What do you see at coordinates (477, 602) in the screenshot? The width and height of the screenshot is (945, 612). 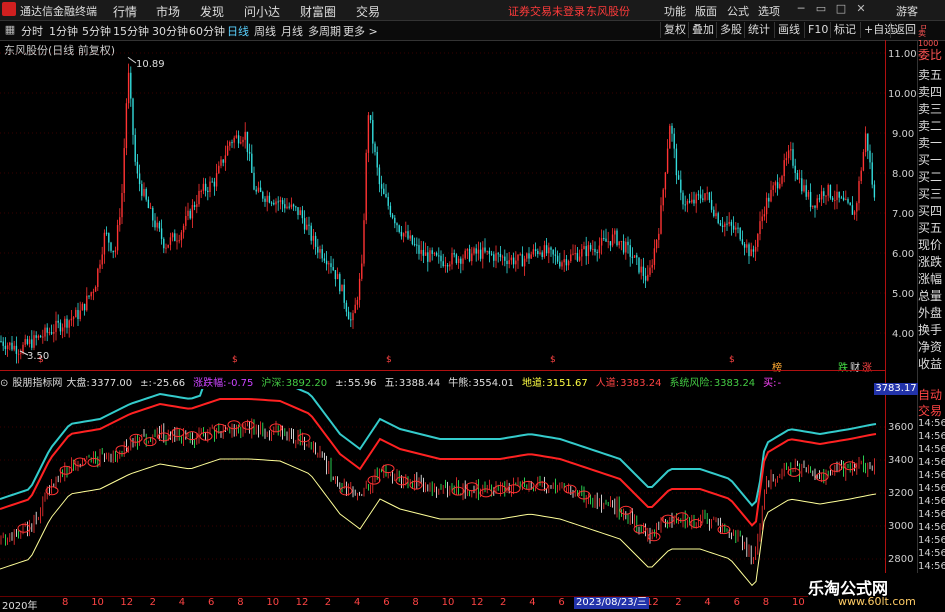 I see `x-tick: 12` at bounding box center [477, 602].